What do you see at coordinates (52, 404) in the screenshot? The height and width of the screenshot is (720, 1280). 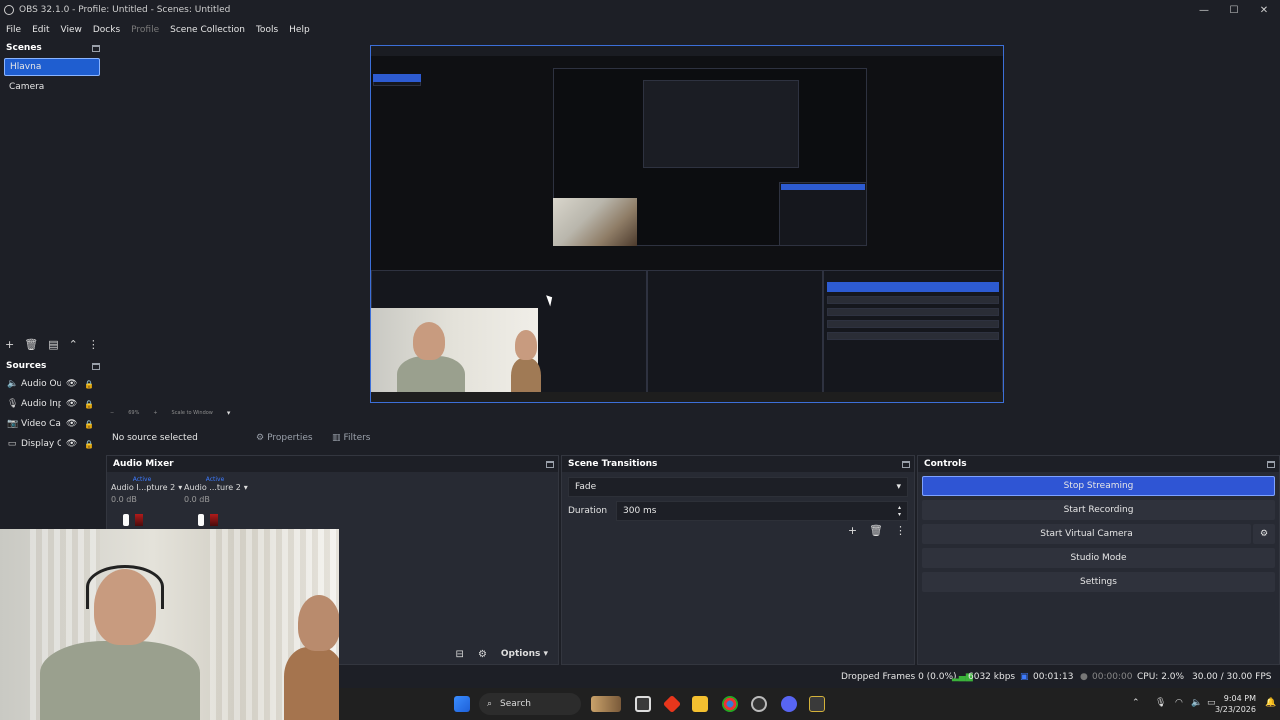 I see `source-item-audio-input: 🎙 Audio Inp 👁 🔒` at bounding box center [52, 404].